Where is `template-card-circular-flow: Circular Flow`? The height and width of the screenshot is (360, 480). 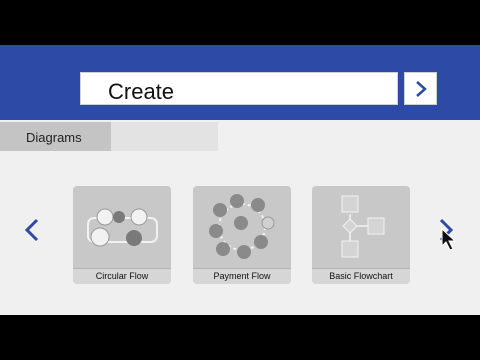
template-card-circular-flow: Circular Flow is located at coordinates (122, 235).